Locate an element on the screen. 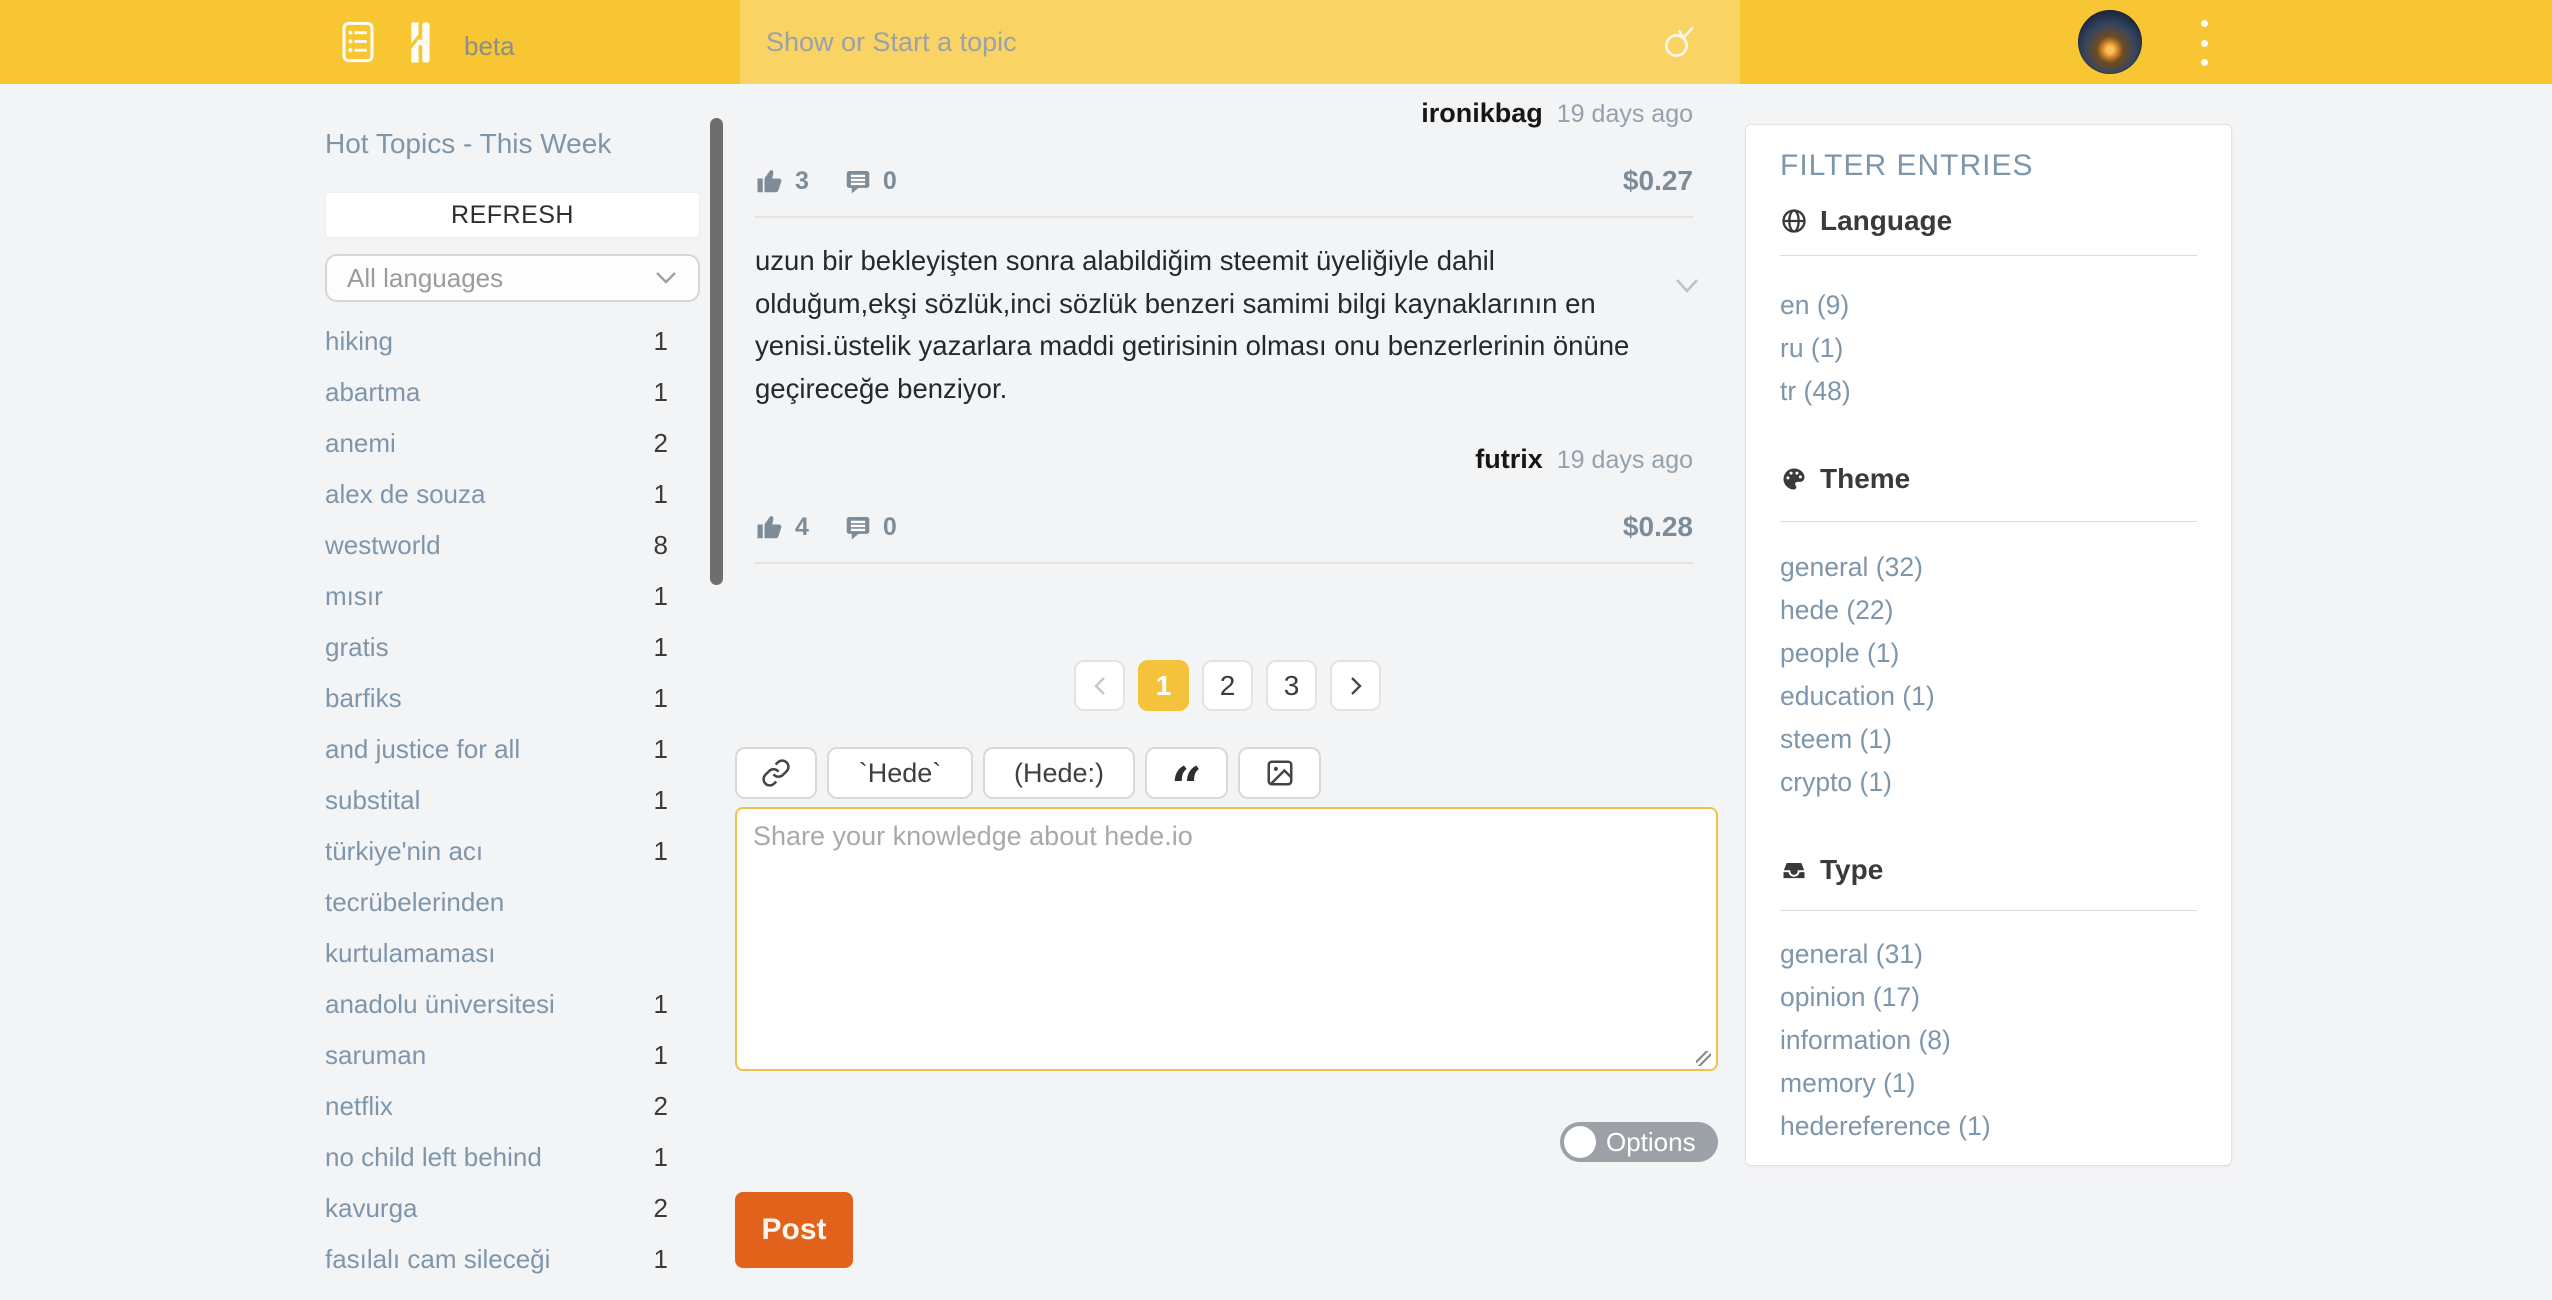 The height and width of the screenshot is (1300, 2552). user-avatar is located at coordinates (2110, 42).